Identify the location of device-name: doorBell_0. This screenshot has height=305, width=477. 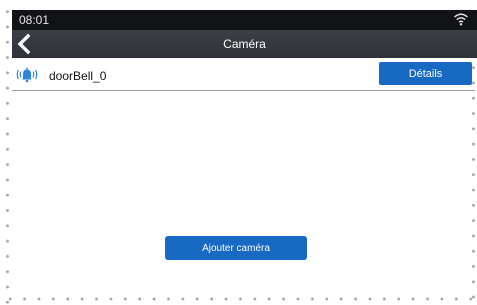
(78, 76).